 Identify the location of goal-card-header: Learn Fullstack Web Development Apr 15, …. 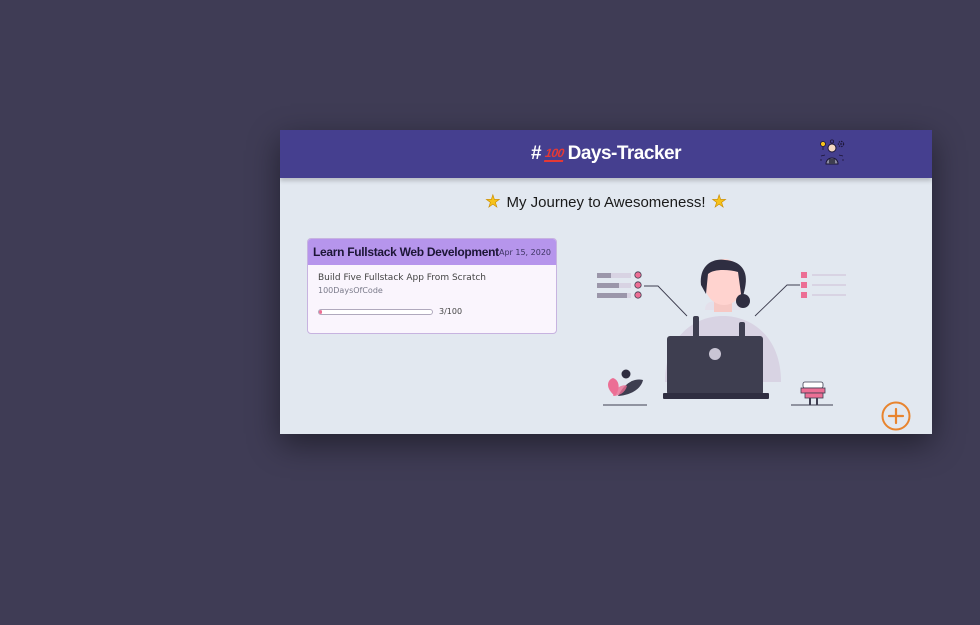
(432, 252).